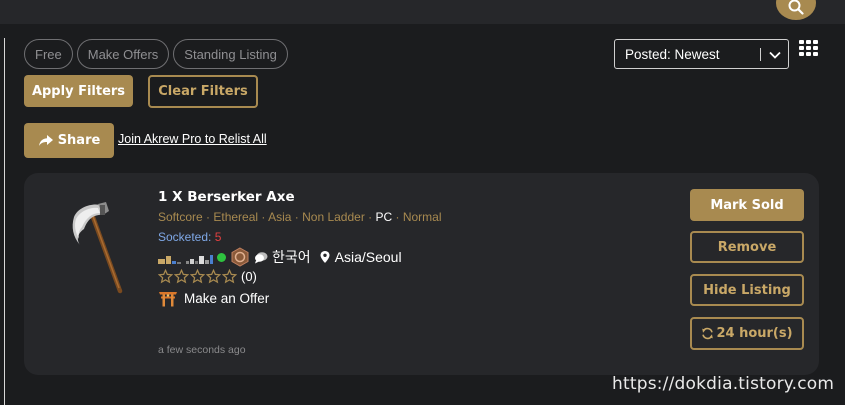 Image resolution: width=845 pixels, height=405 pixels. I want to click on refresh-icon, so click(708, 333).